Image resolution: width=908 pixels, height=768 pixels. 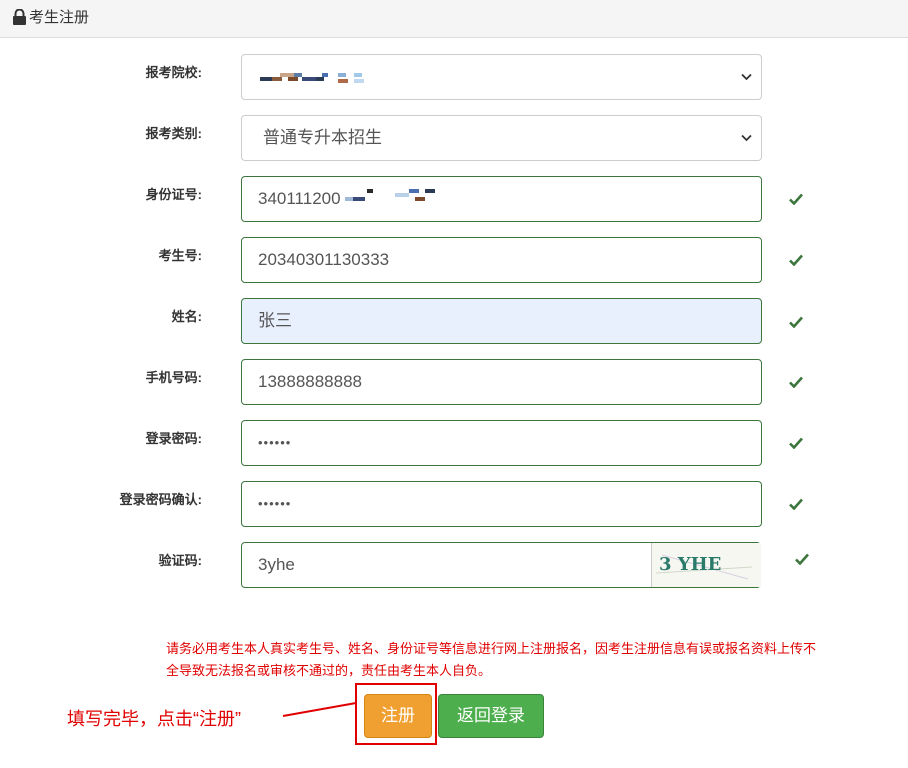 What do you see at coordinates (180, 255) in the screenshot?
I see `exam-number-label: 考生号:` at bounding box center [180, 255].